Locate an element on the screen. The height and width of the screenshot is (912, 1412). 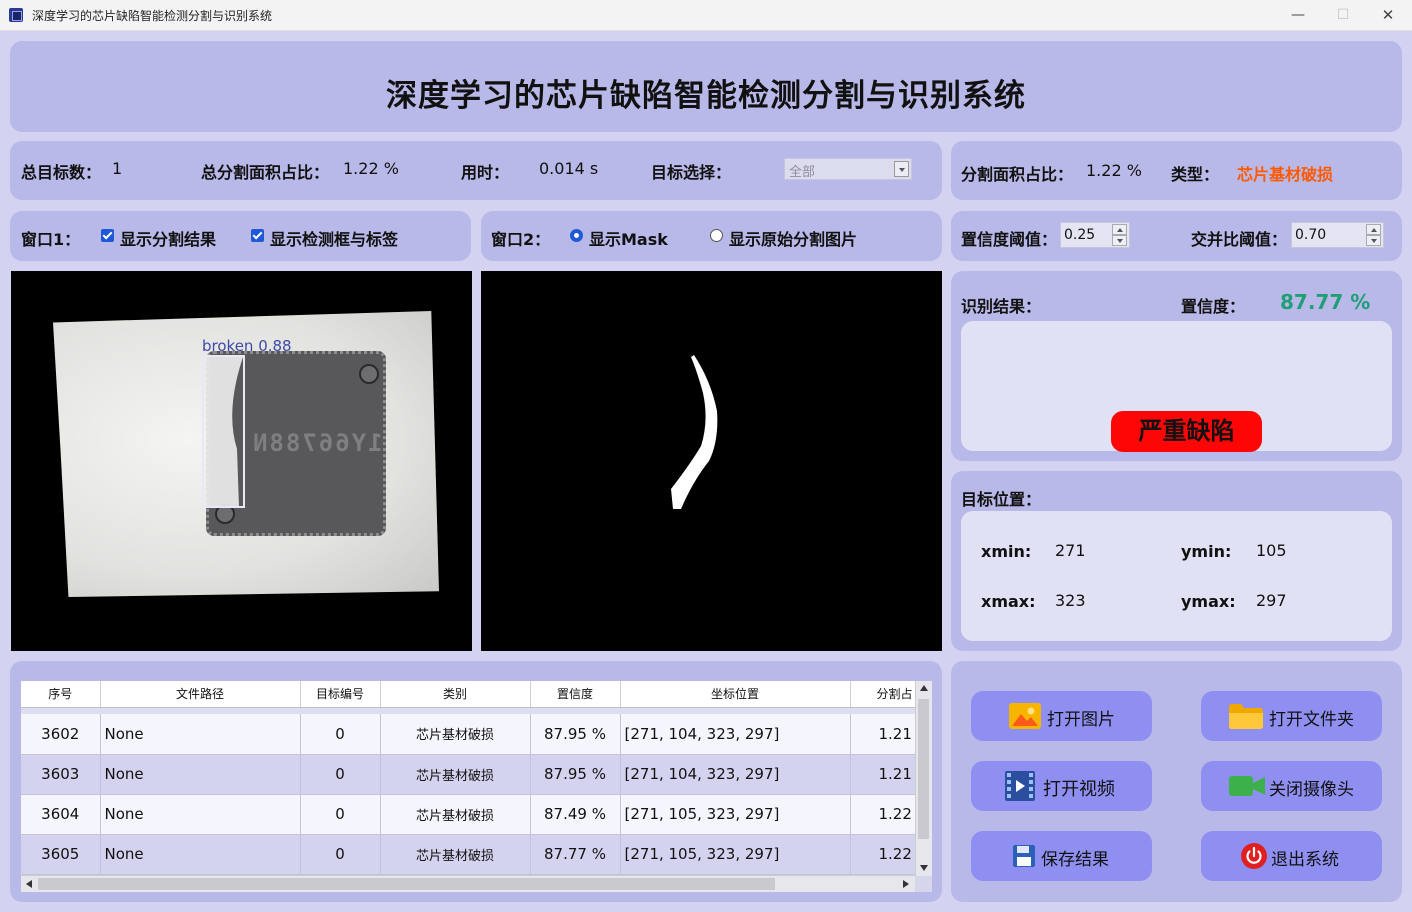
folder-icon is located at coordinates (1246, 716).